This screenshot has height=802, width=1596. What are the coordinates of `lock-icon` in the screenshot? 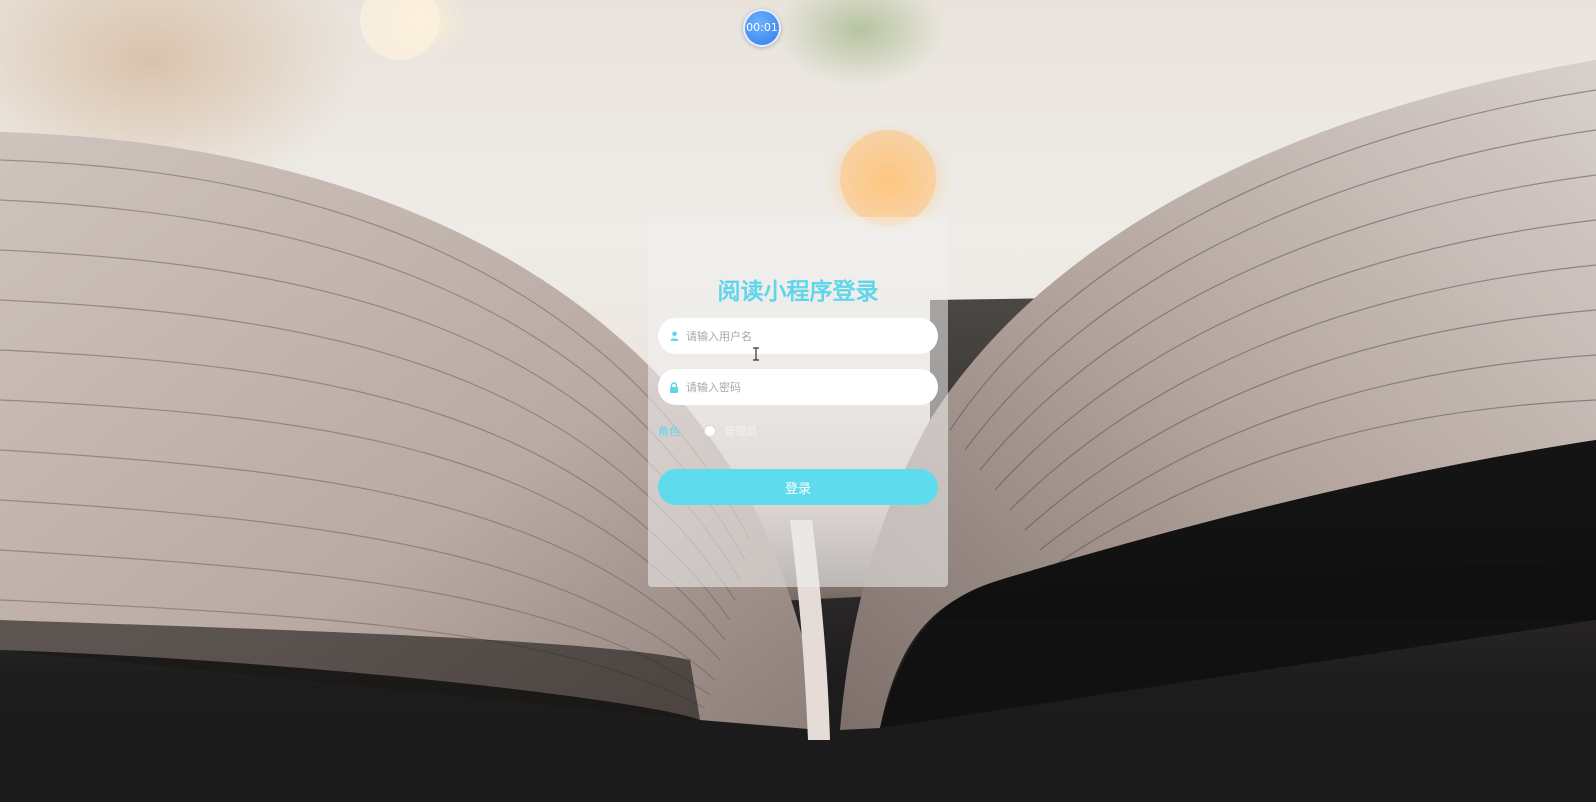 It's located at (674, 387).